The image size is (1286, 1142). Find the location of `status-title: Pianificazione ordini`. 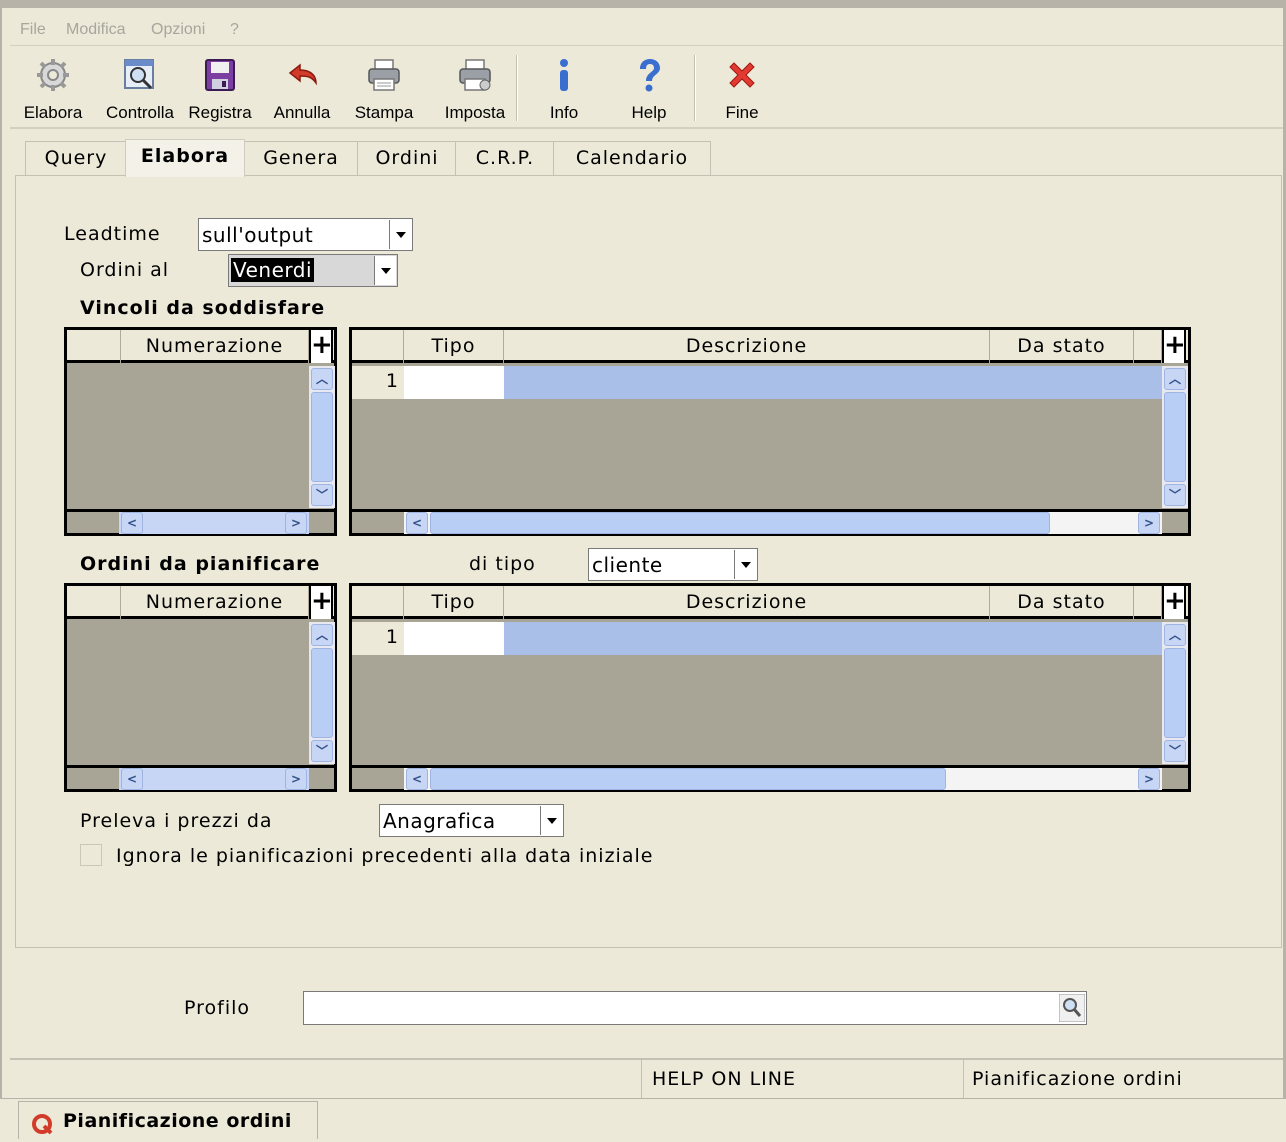

status-title: Pianificazione ordini is located at coordinates (1077, 1079).